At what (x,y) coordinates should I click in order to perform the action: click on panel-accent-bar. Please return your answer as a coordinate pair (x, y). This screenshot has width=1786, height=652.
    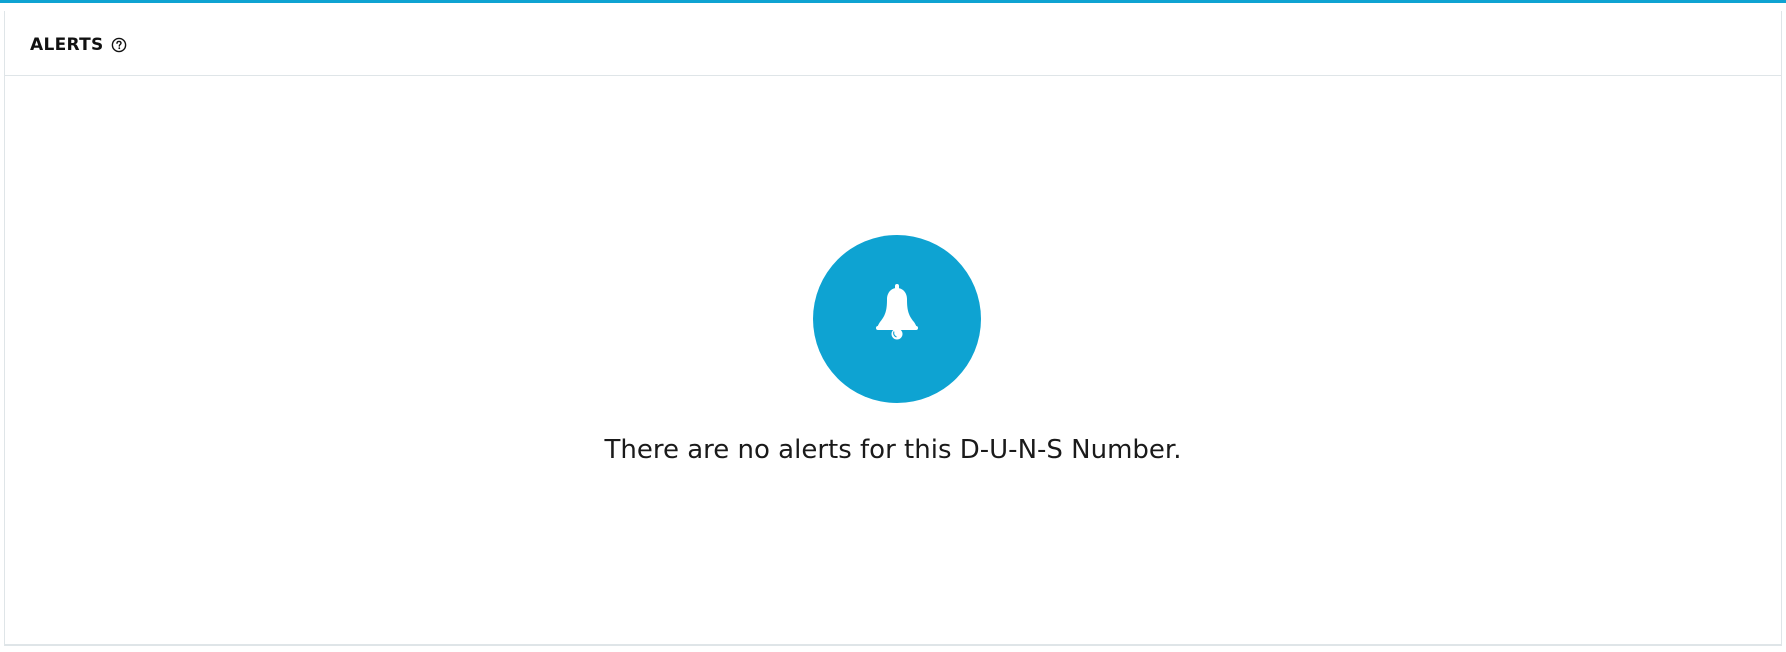
    Looking at the image, I should click on (893, 1).